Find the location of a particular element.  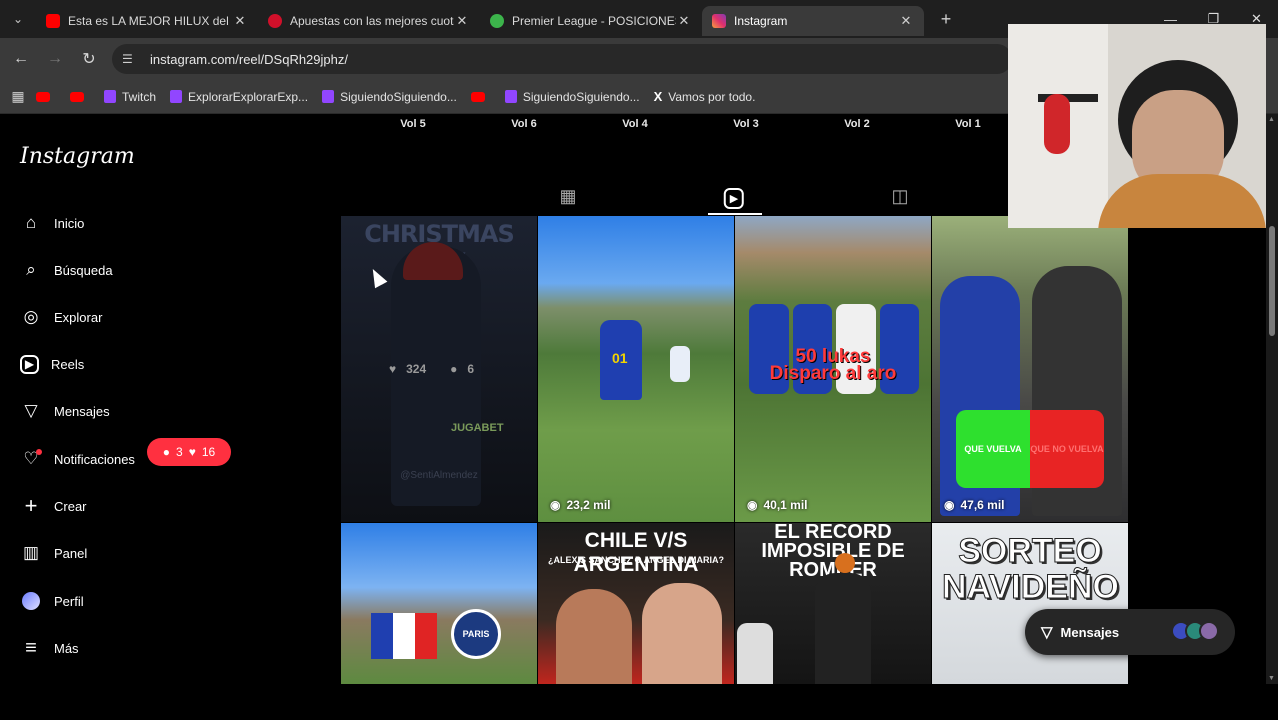

nav-mensajes: ▽ Mensajes is located at coordinates (64, 411).